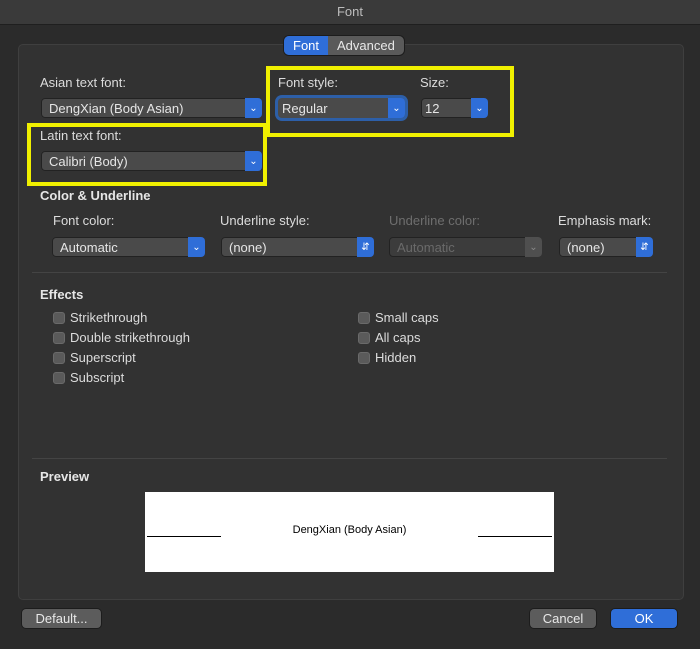 This screenshot has height=649, width=700. I want to click on color-underline-heading: Color & Underline, so click(95, 195).